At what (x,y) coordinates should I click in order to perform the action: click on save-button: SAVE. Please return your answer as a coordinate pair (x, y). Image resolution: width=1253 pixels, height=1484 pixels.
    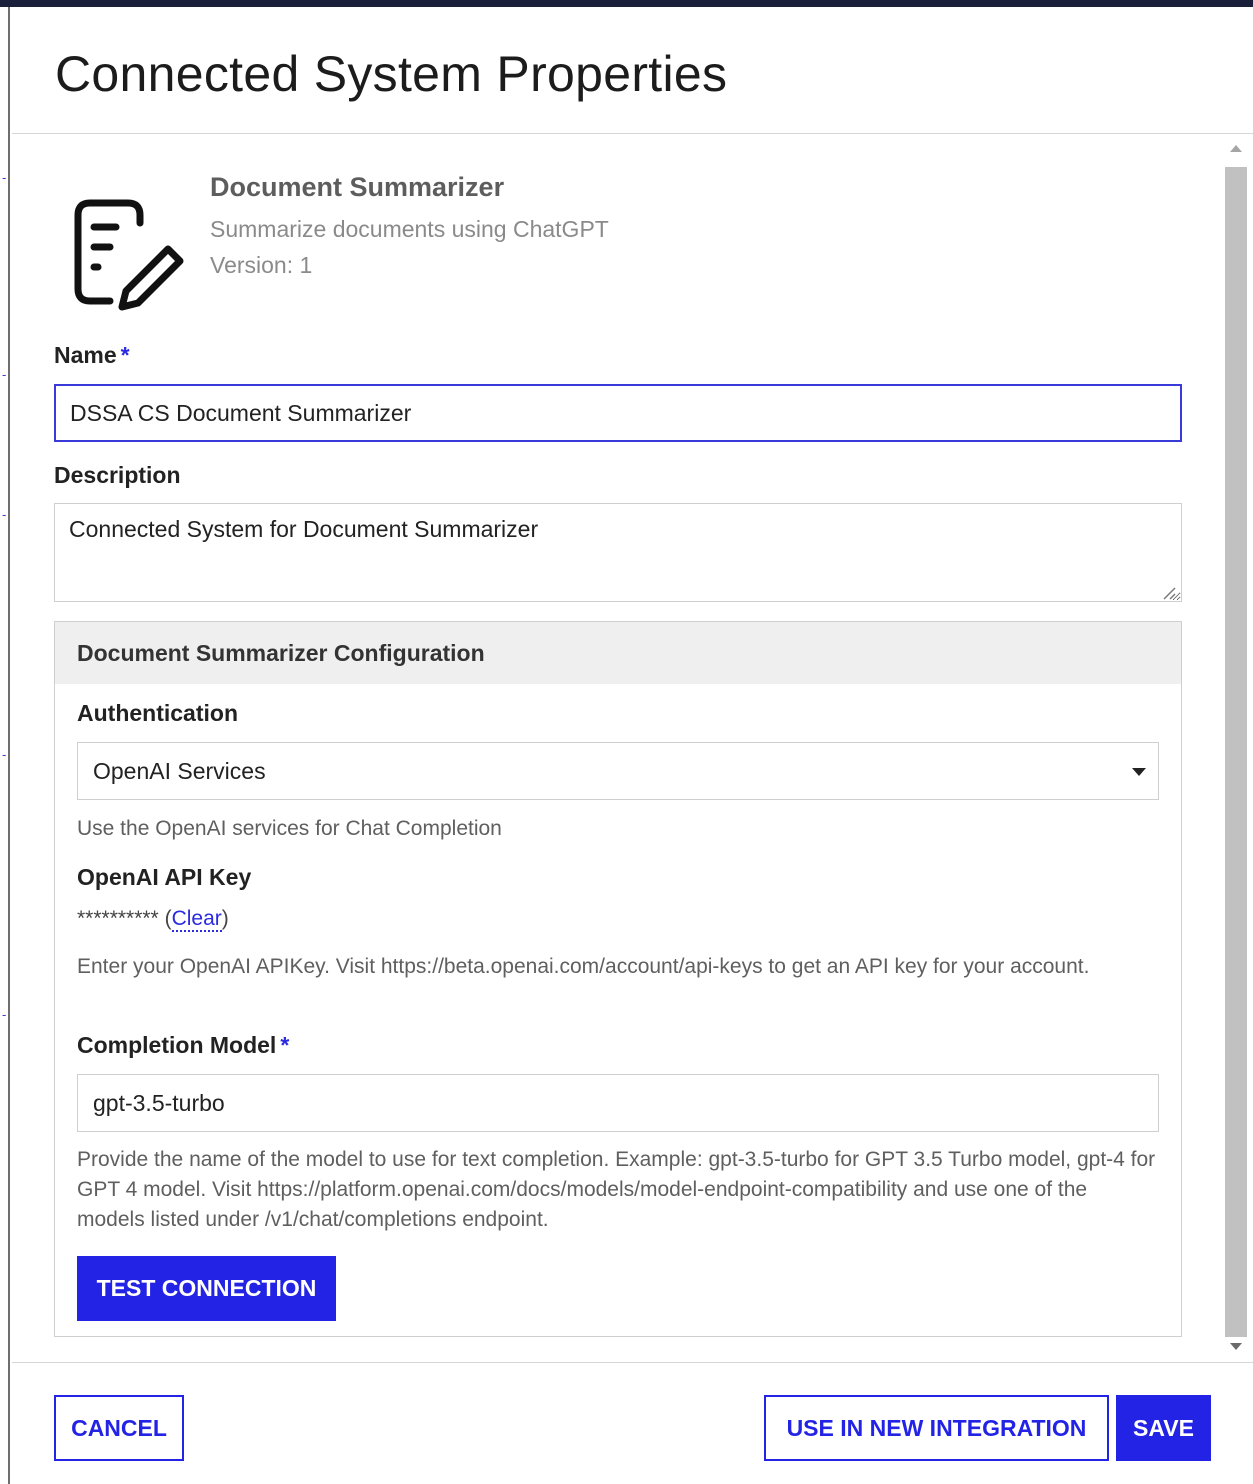
    Looking at the image, I should click on (1163, 1428).